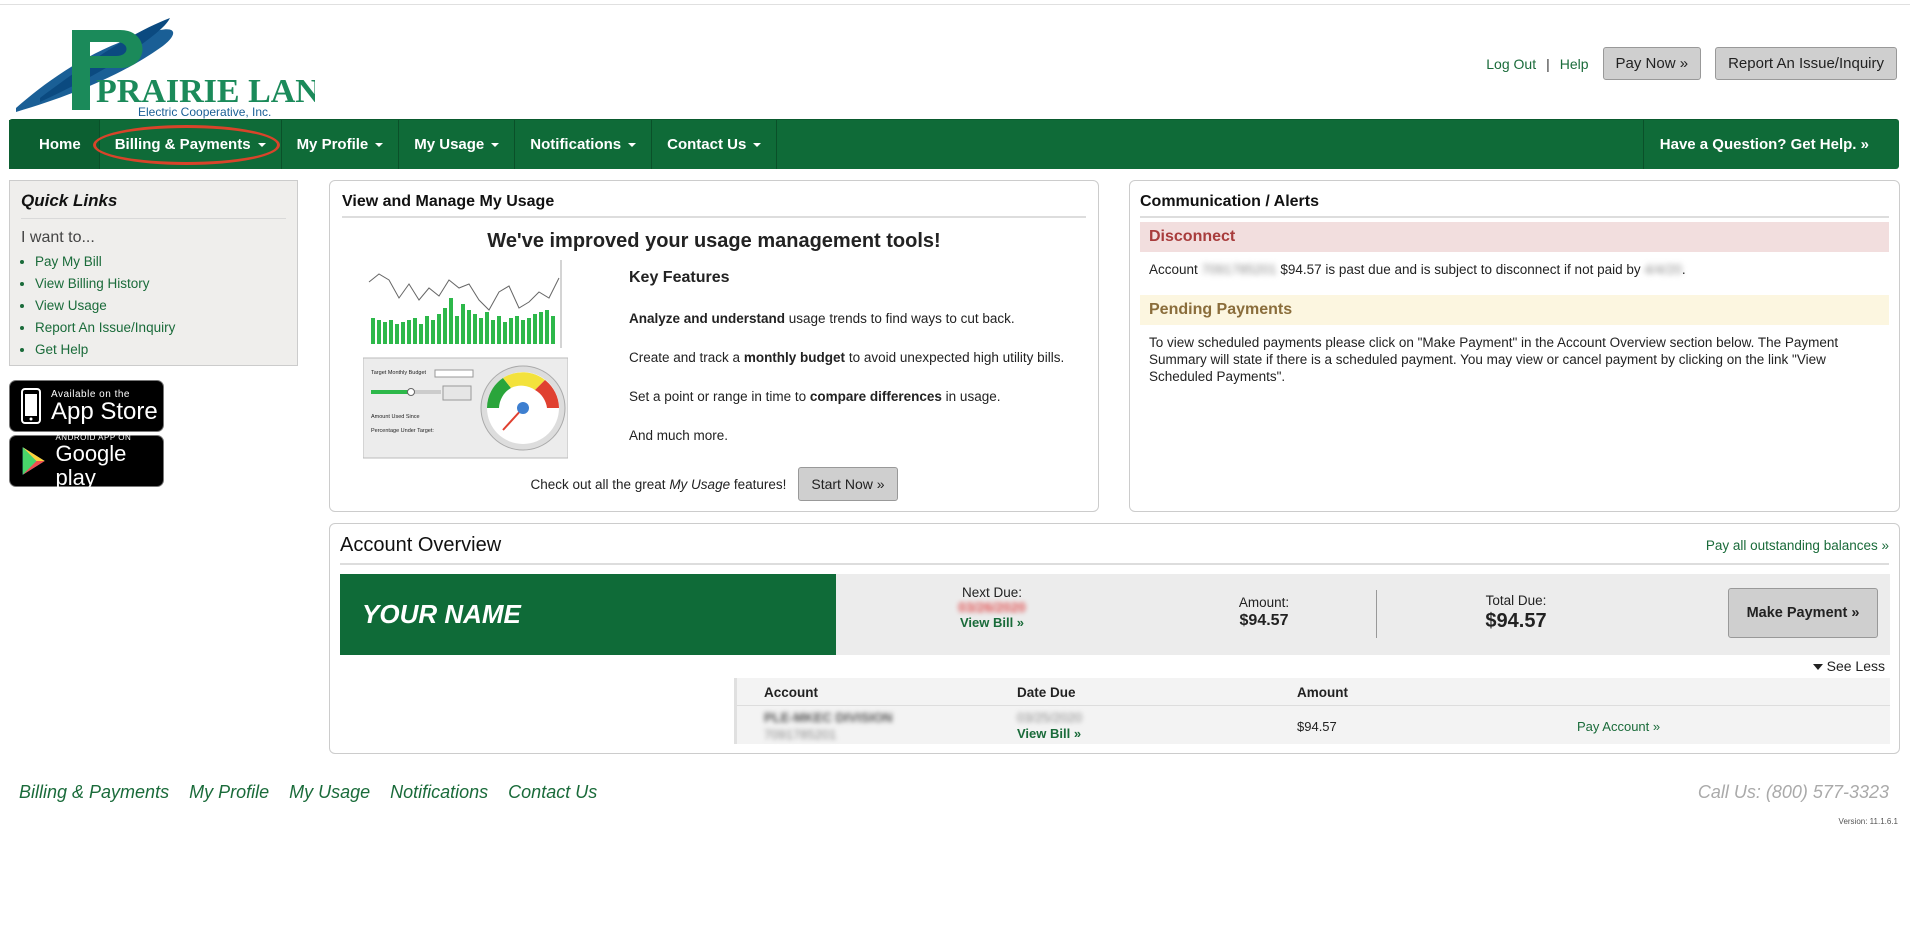 This screenshot has width=1910, height=936. Describe the element at coordinates (552, 792) in the screenshot. I see `footer-link-contact: Contact Us` at that location.